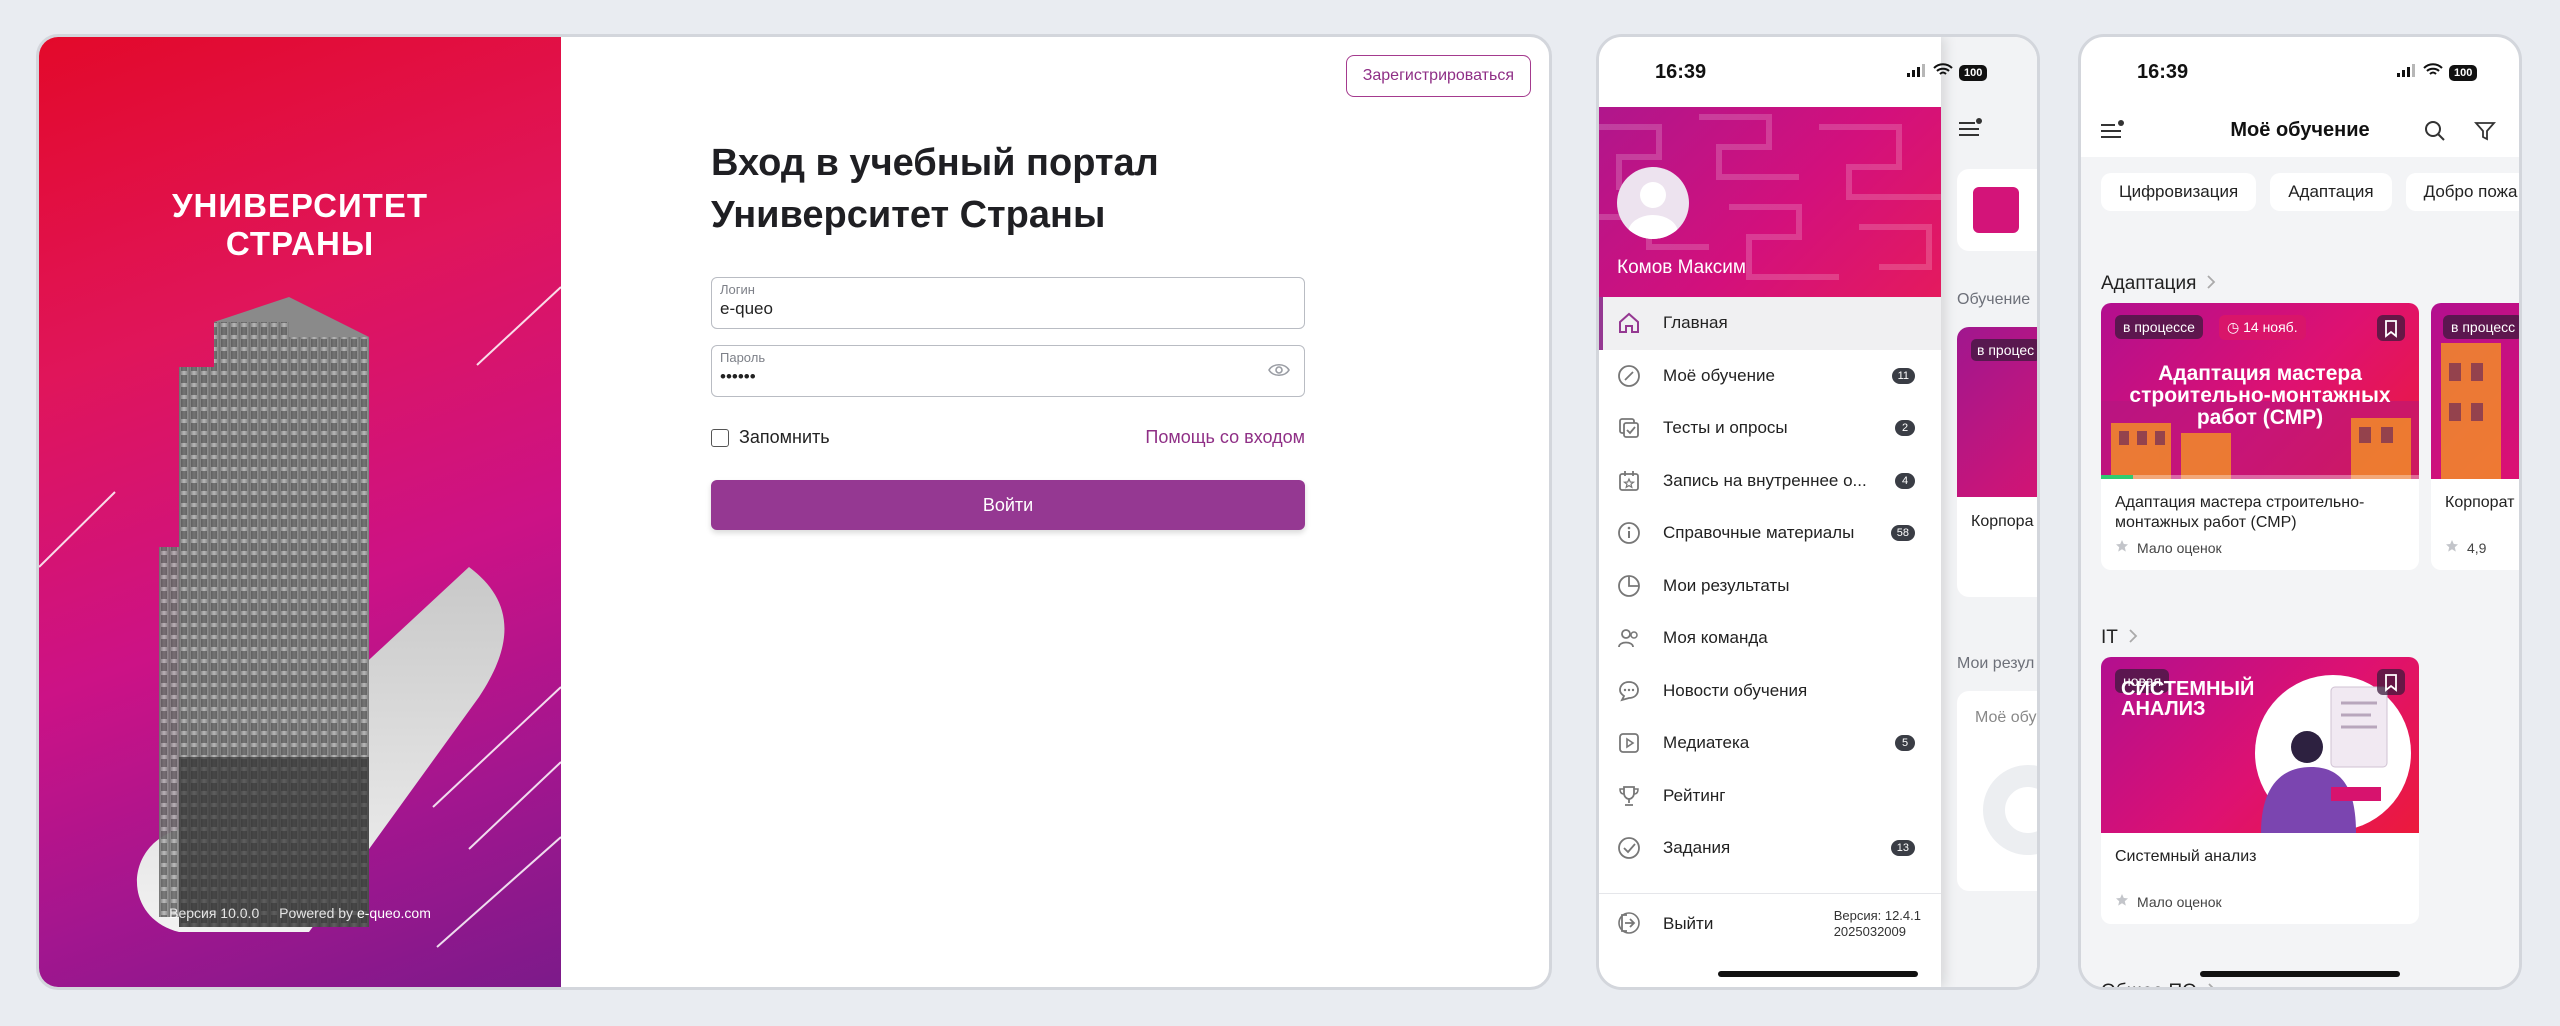  Describe the element at coordinates (1759, 533) in the screenshot. I see `menu-item-label: Справочные материалы` at that location.